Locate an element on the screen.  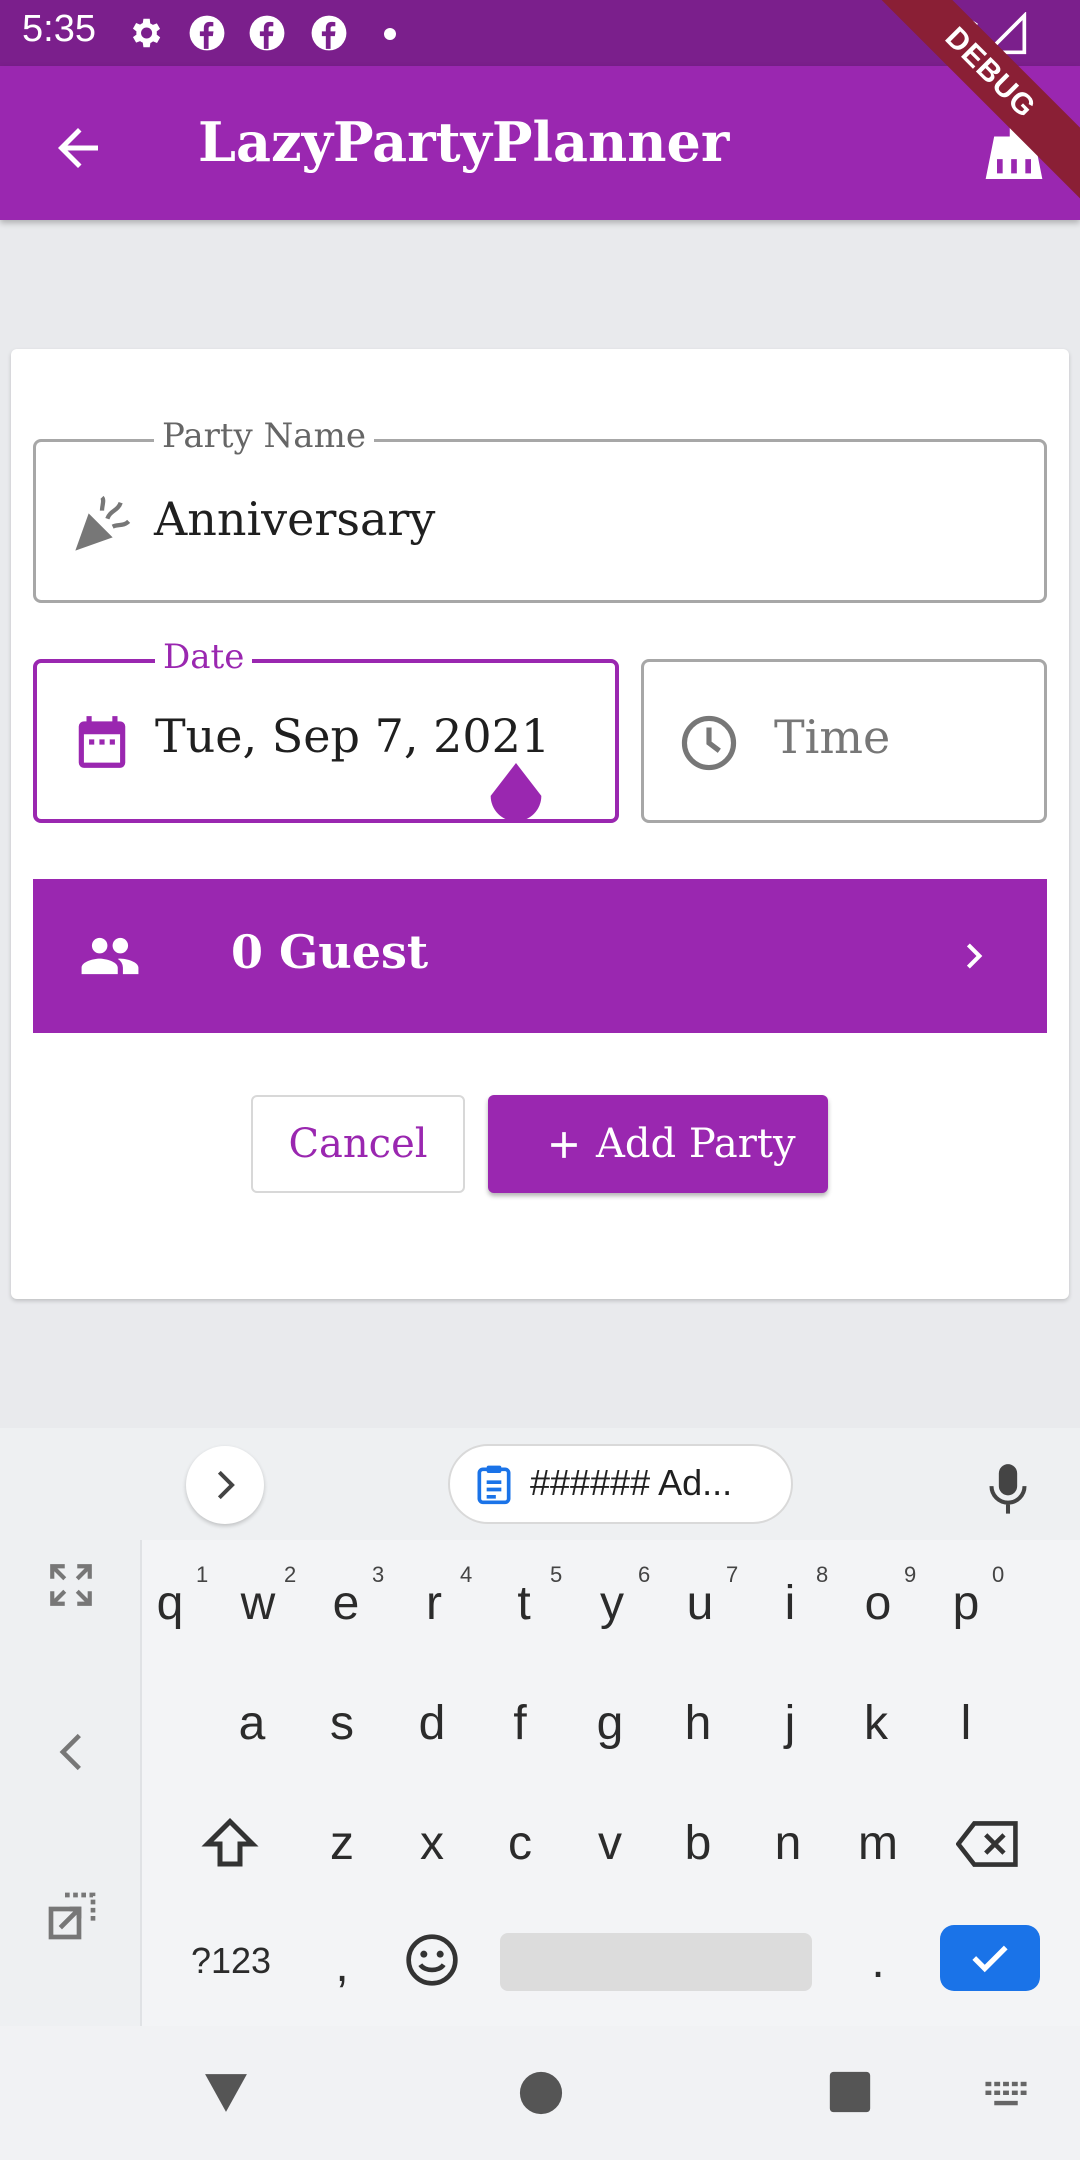
key-b: b is located at coordinates (698, 1843).